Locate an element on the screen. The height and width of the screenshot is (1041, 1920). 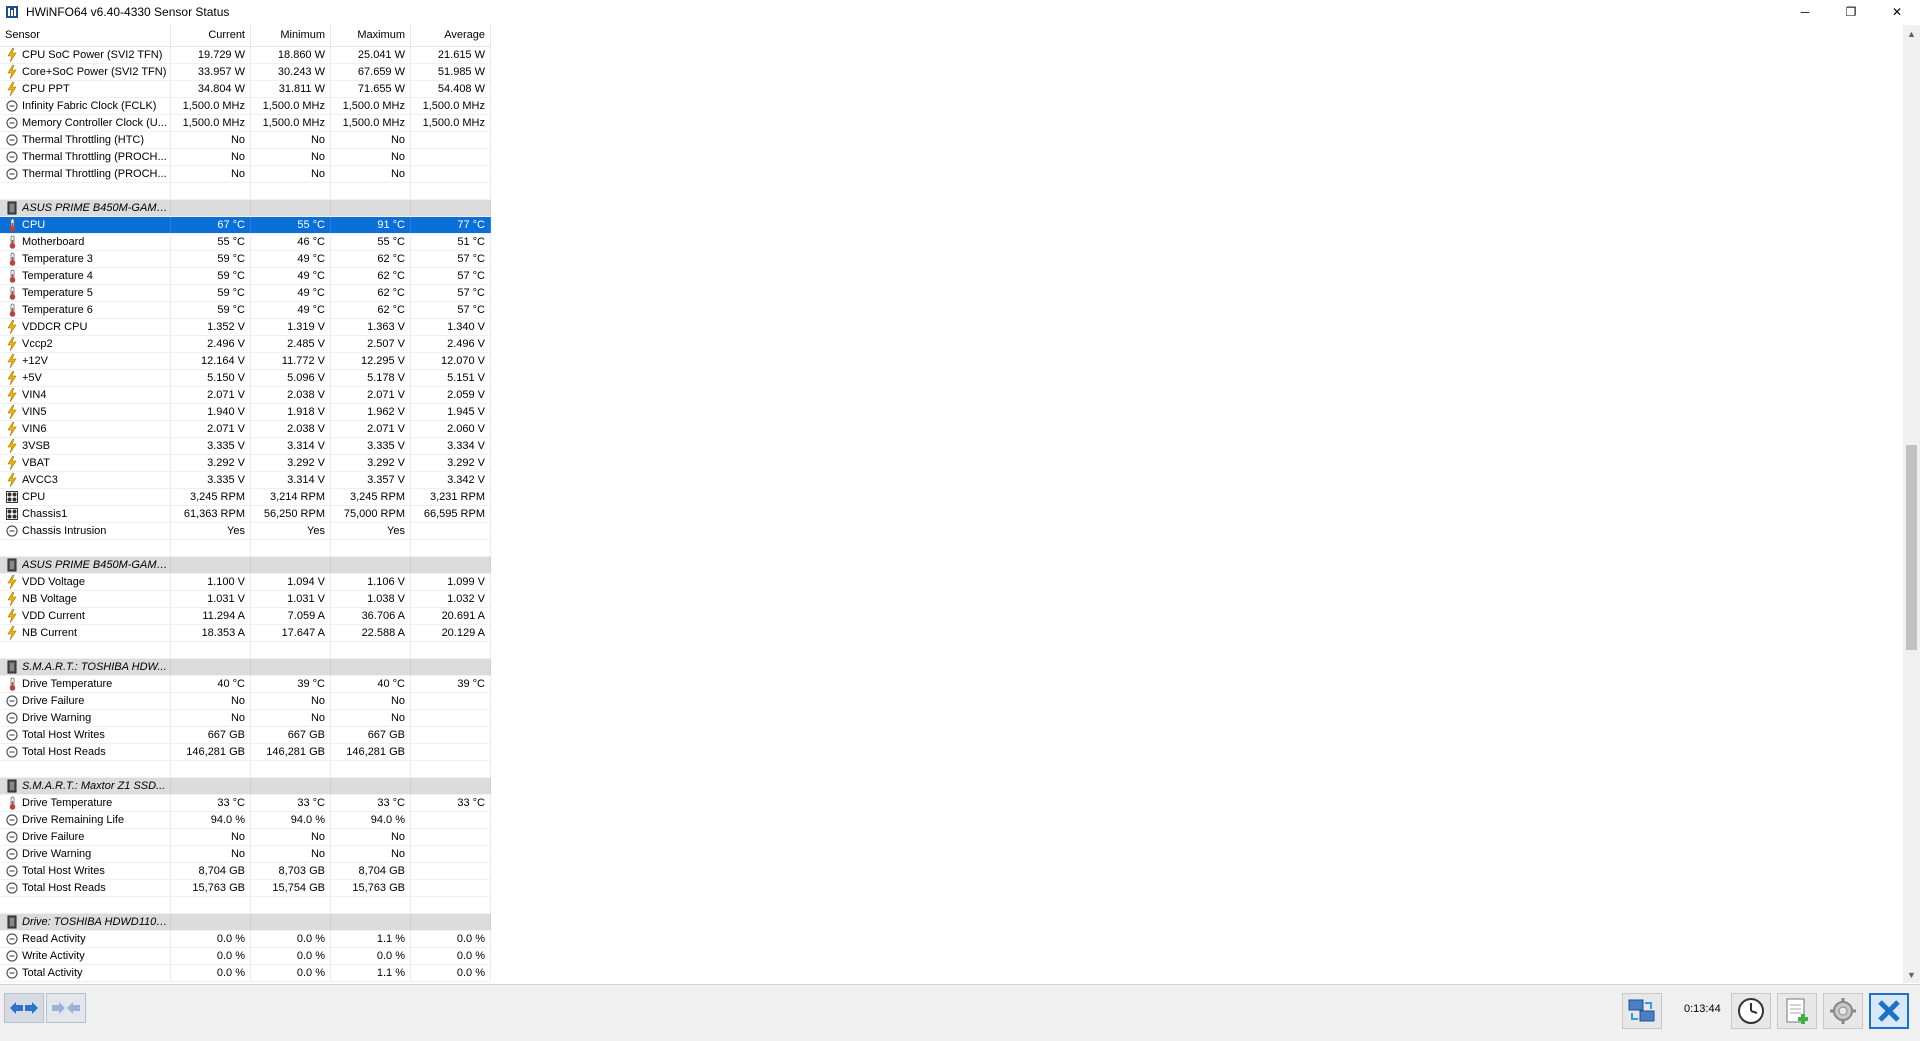
column-header-minimum: Minimum is located at coordinates (291, 35).